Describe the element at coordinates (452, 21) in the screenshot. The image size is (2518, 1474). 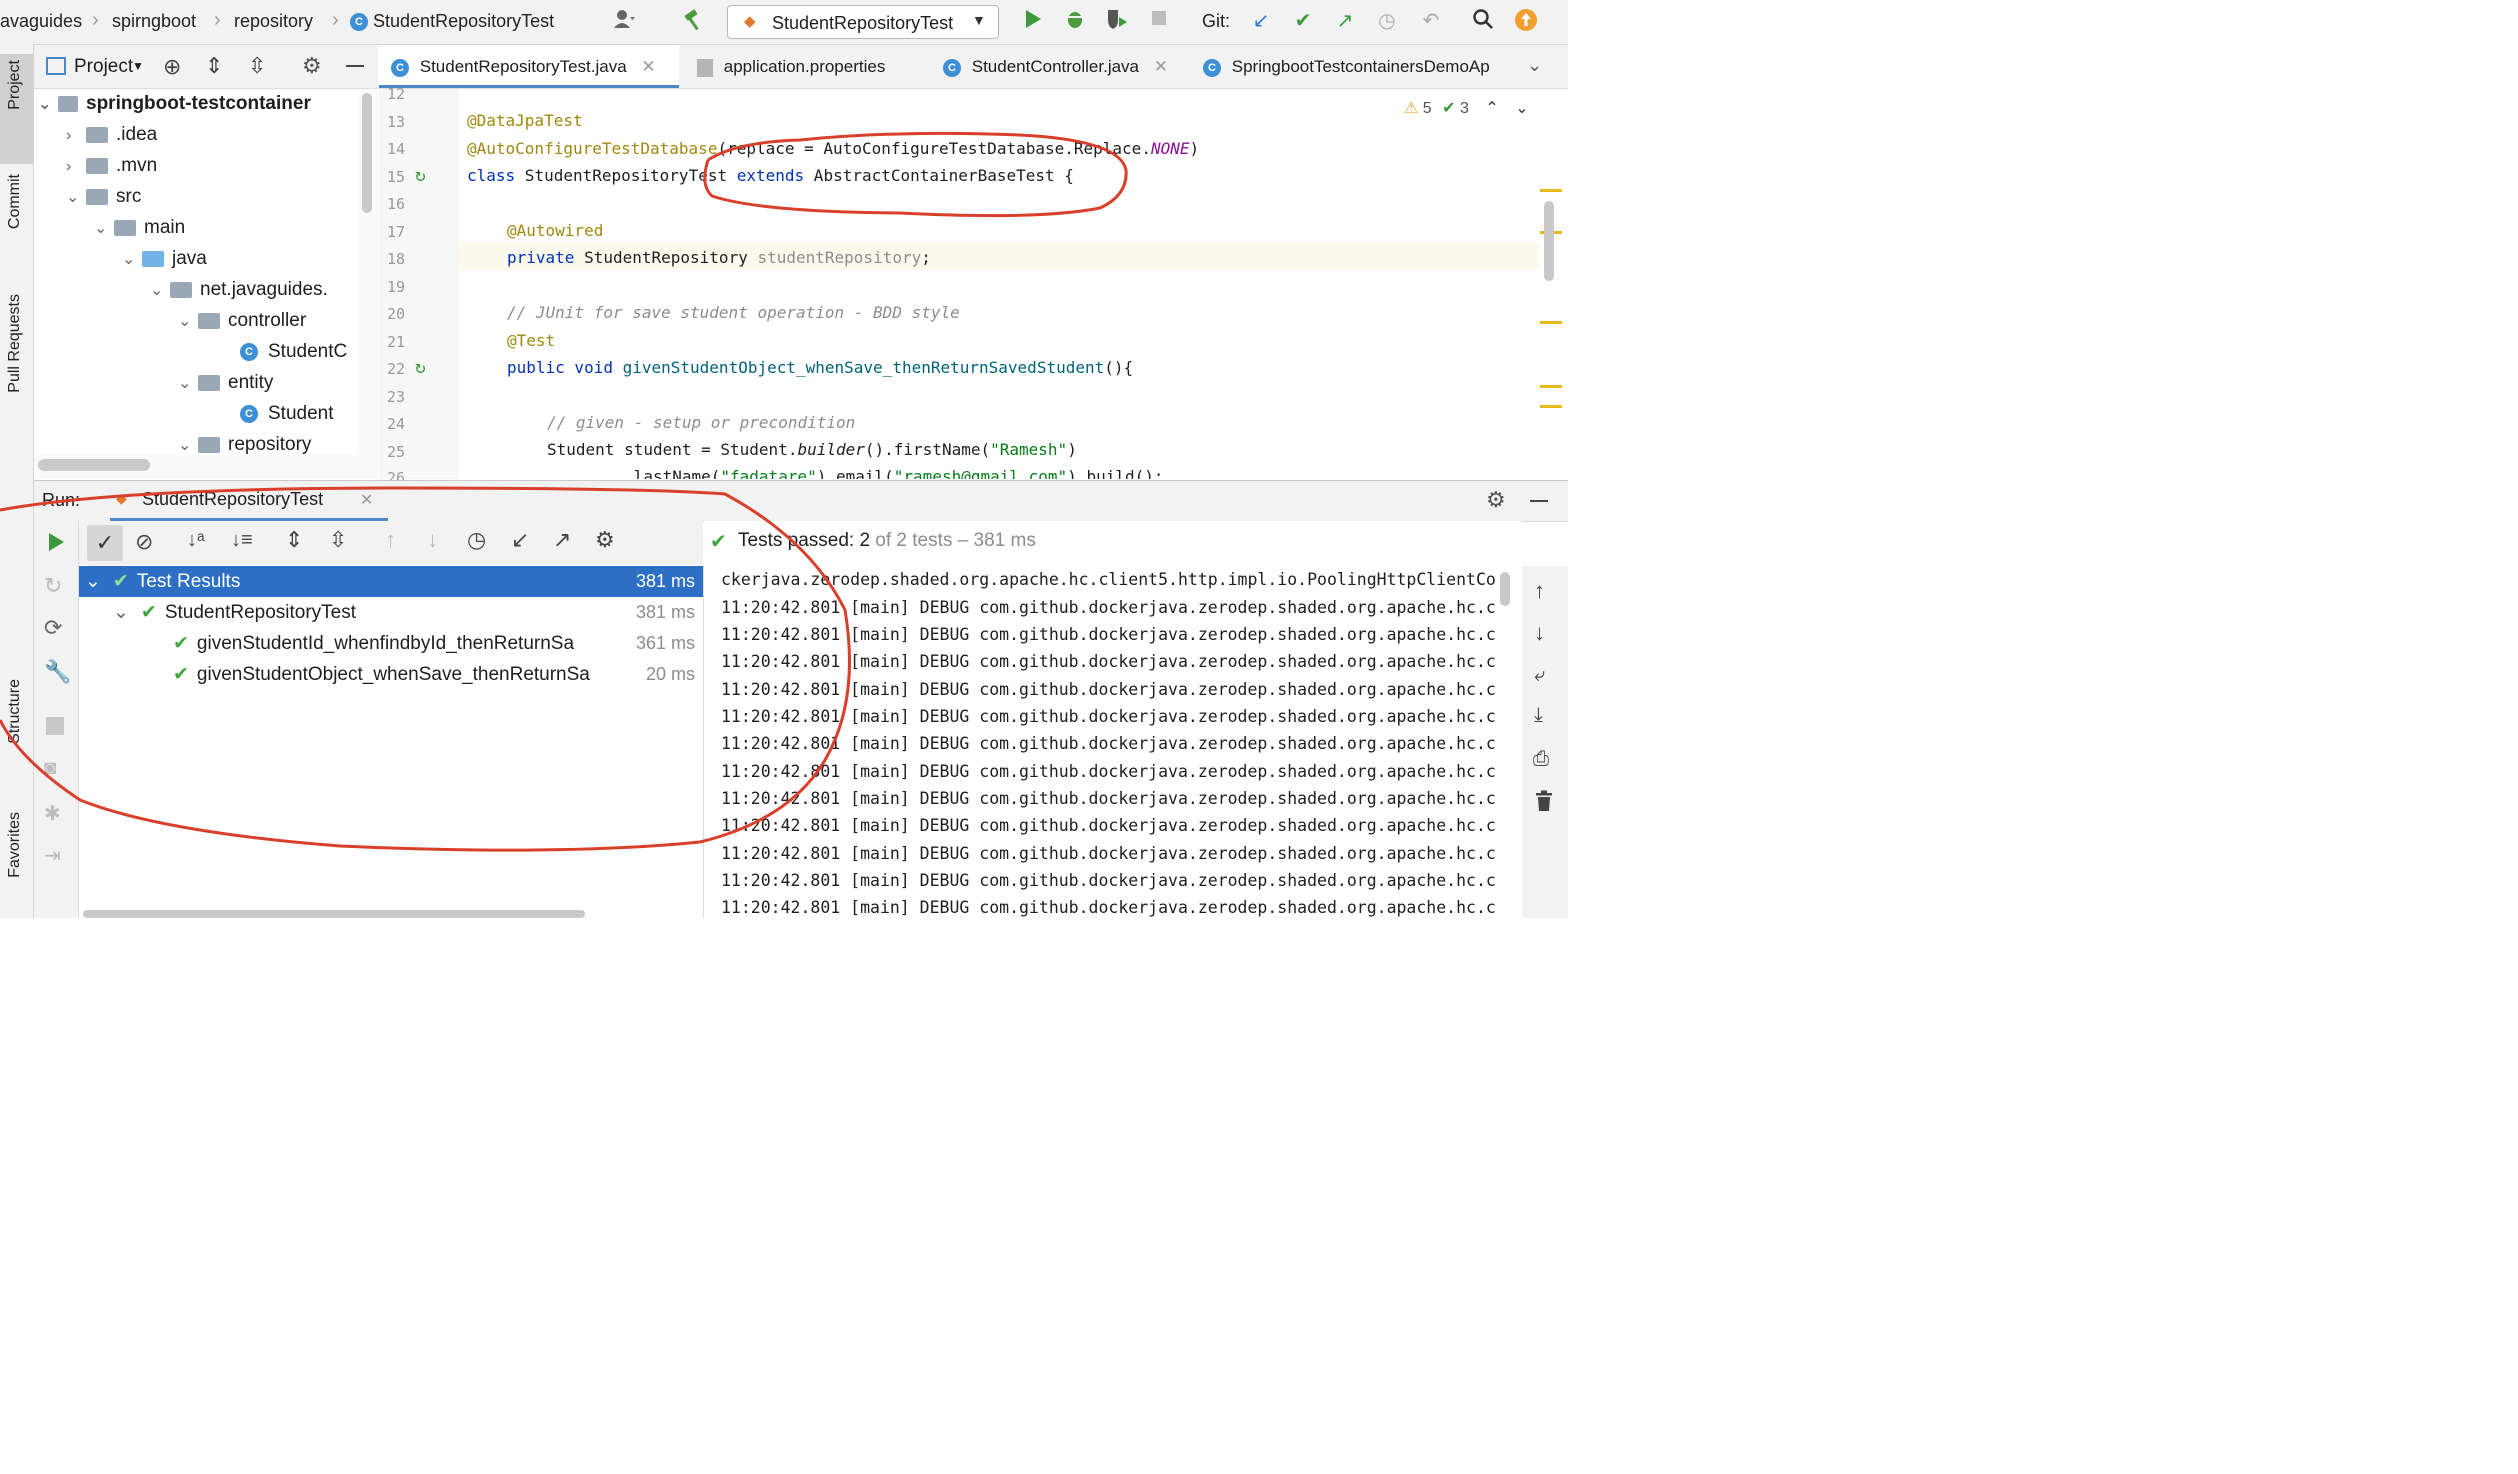
I see `breadcrumb-class: C StudentRepositoryTest` at that location.